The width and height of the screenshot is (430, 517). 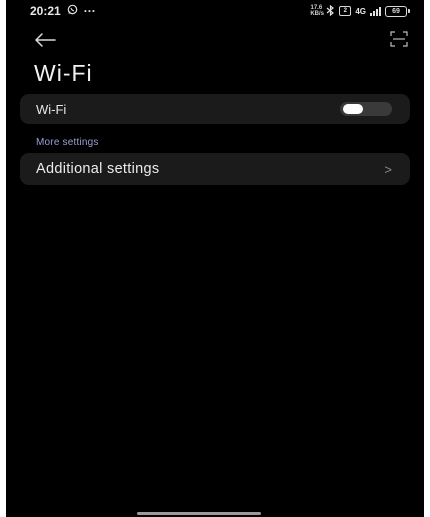 I want to click on page-title: Wi-Fi, so click(x=63, y=73).